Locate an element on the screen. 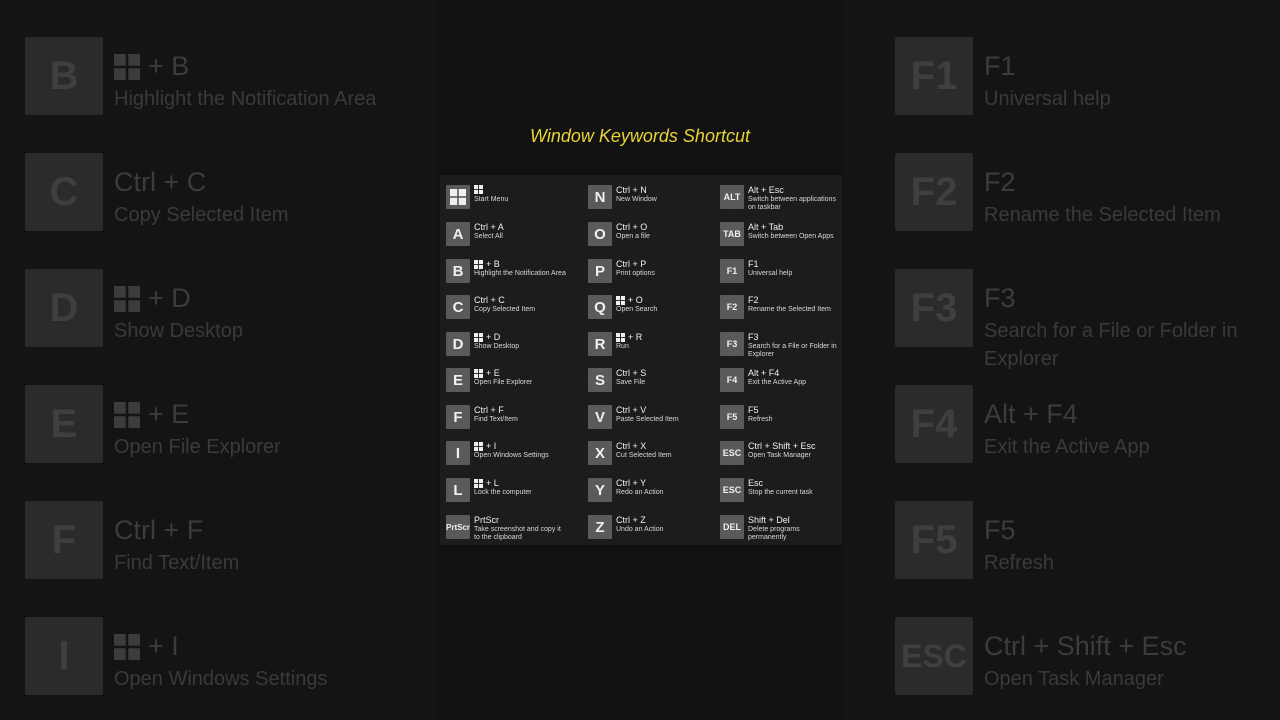  zoom-combo-text: F1 is located at coordinates (1000, 66).